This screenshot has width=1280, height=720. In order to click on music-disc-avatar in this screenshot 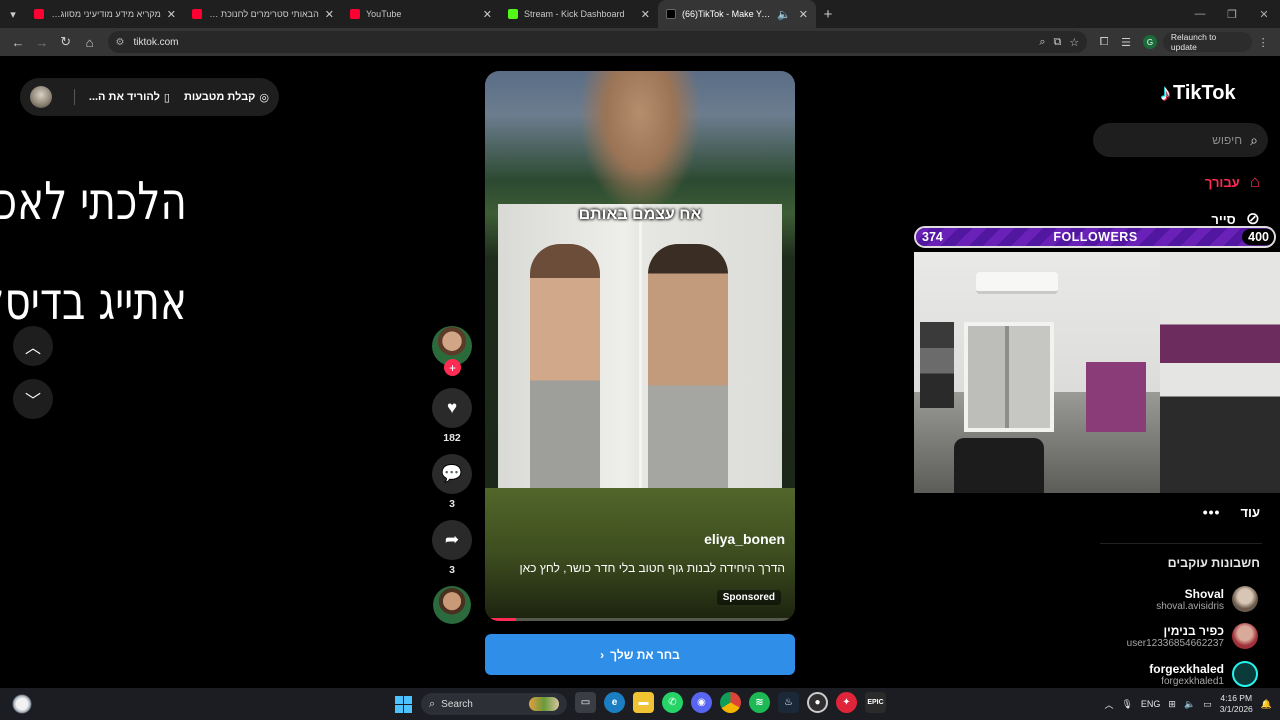, I will do `click(452, 605)`.